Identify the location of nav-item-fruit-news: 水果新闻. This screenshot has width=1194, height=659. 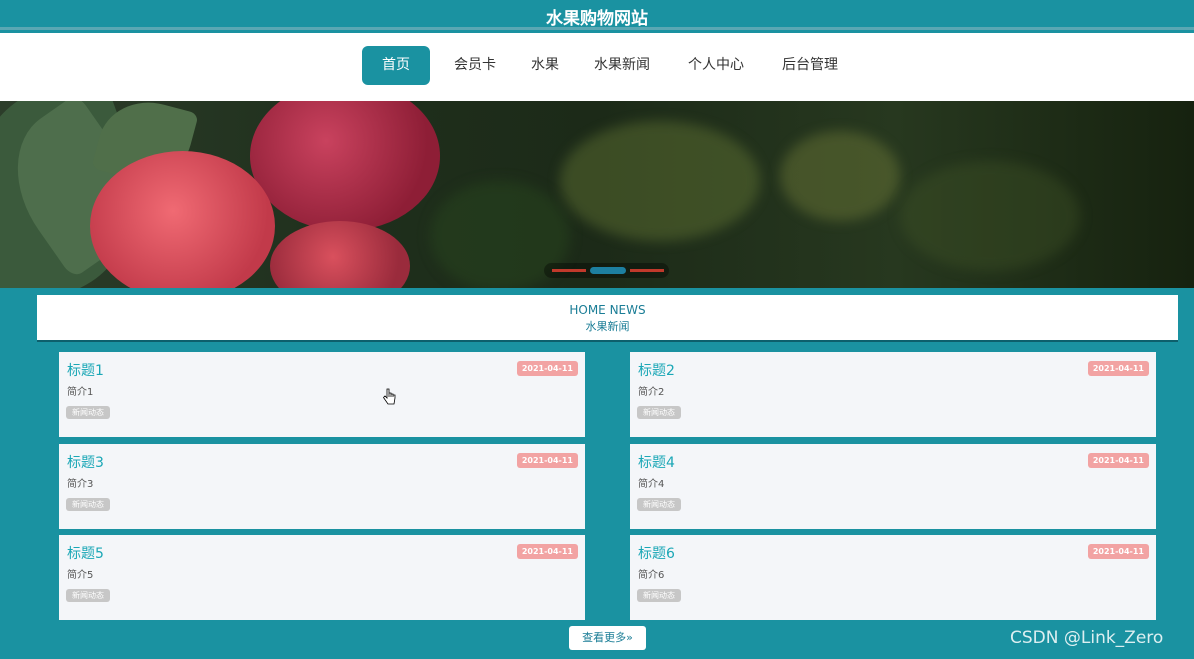
(622, 65).